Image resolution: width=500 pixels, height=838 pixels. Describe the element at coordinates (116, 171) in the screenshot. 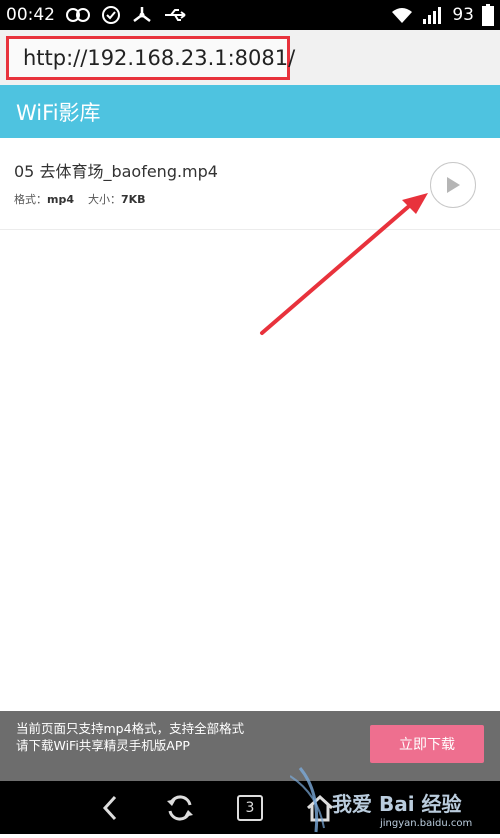

I see `video-title: 05 去体育场_baofeng.mp4` at that location.